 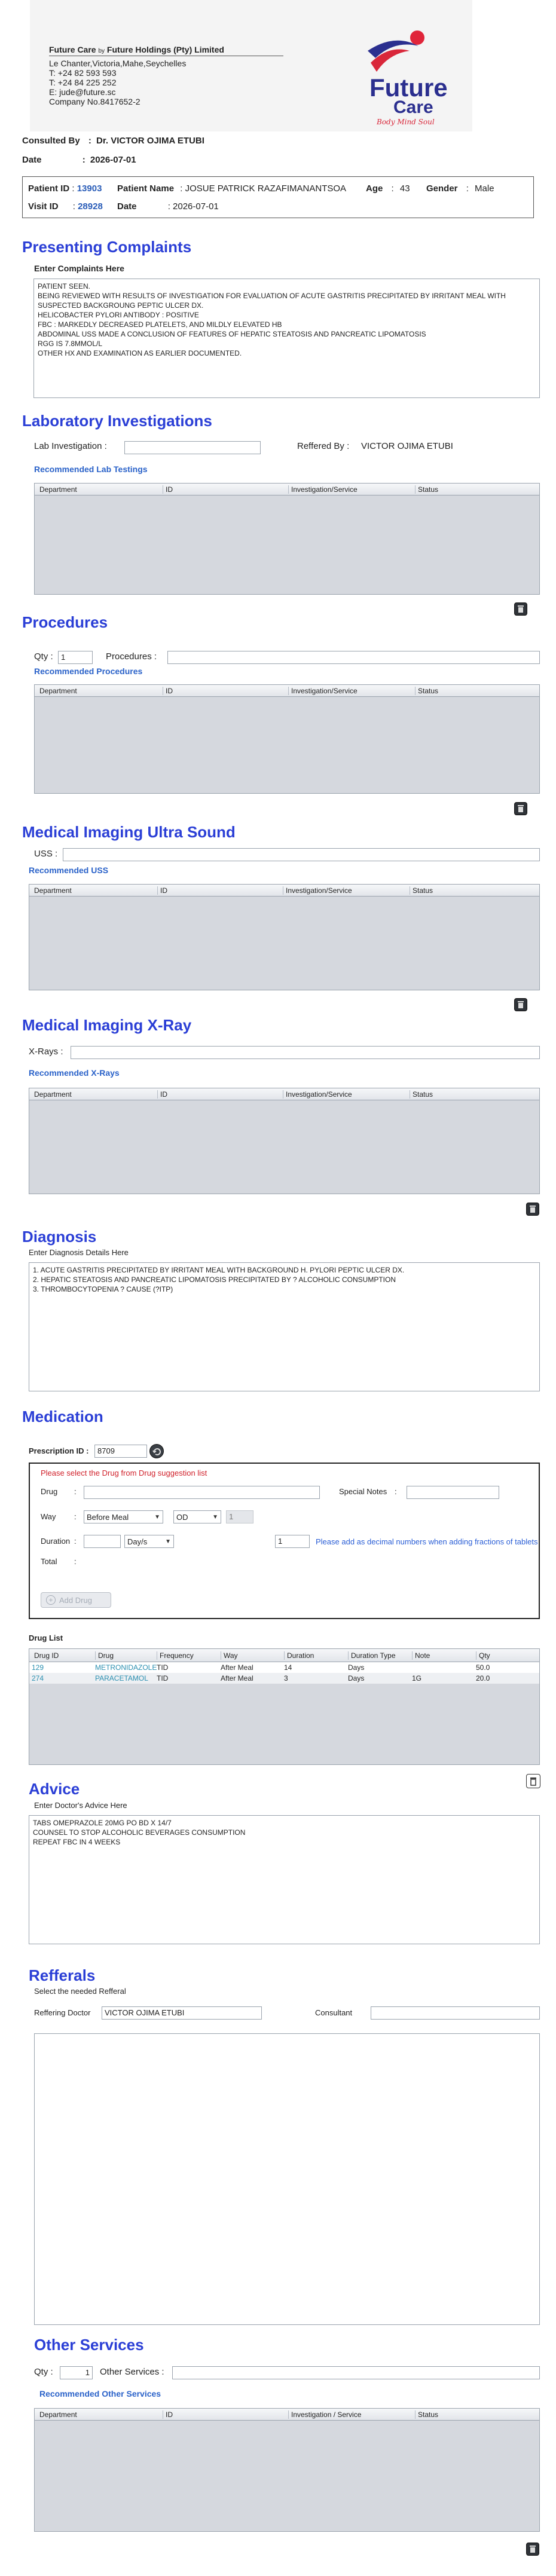 I want to click on other-recommended-label: Recommended Other Services, so click(x=100, y=2393).